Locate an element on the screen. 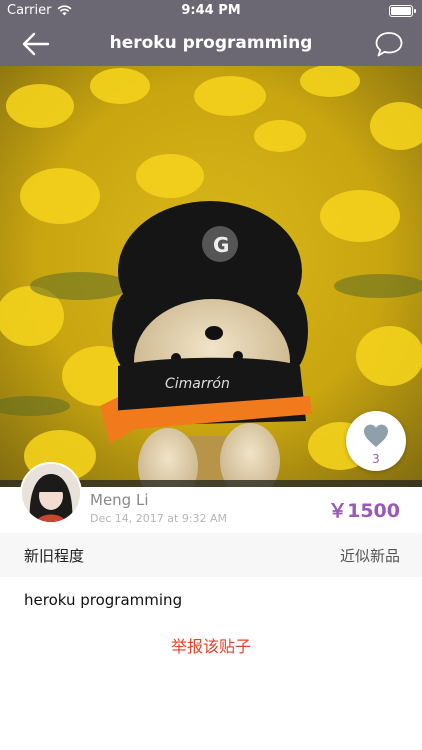 This screenshot has width=422, height=750. navigation-bar: heroku programming is located at coordinates (211, 44).